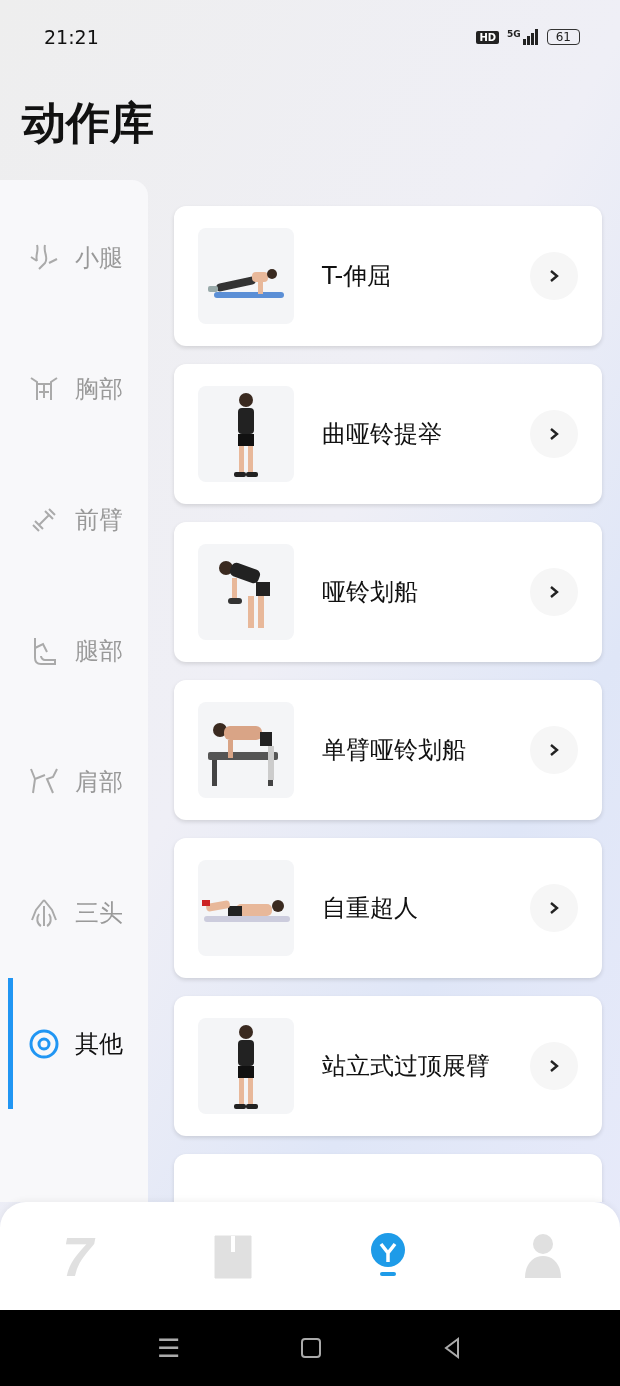 Image resolution: width=620 pixels, height=1386 pixels. I want to click on exercise-card: 站立式过顶展臂, so click(388, 1066).